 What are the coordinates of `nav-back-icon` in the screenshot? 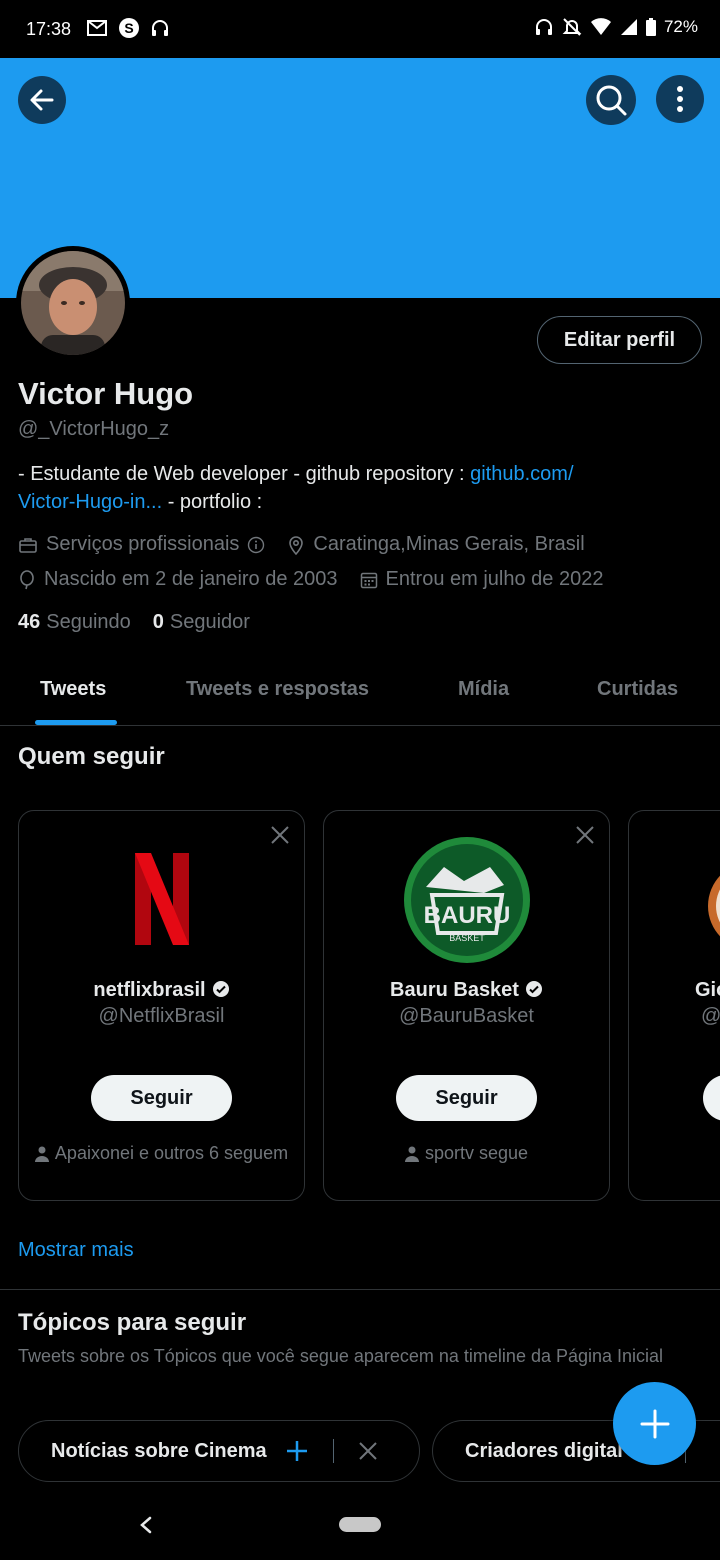 It's located at (146, 1525).